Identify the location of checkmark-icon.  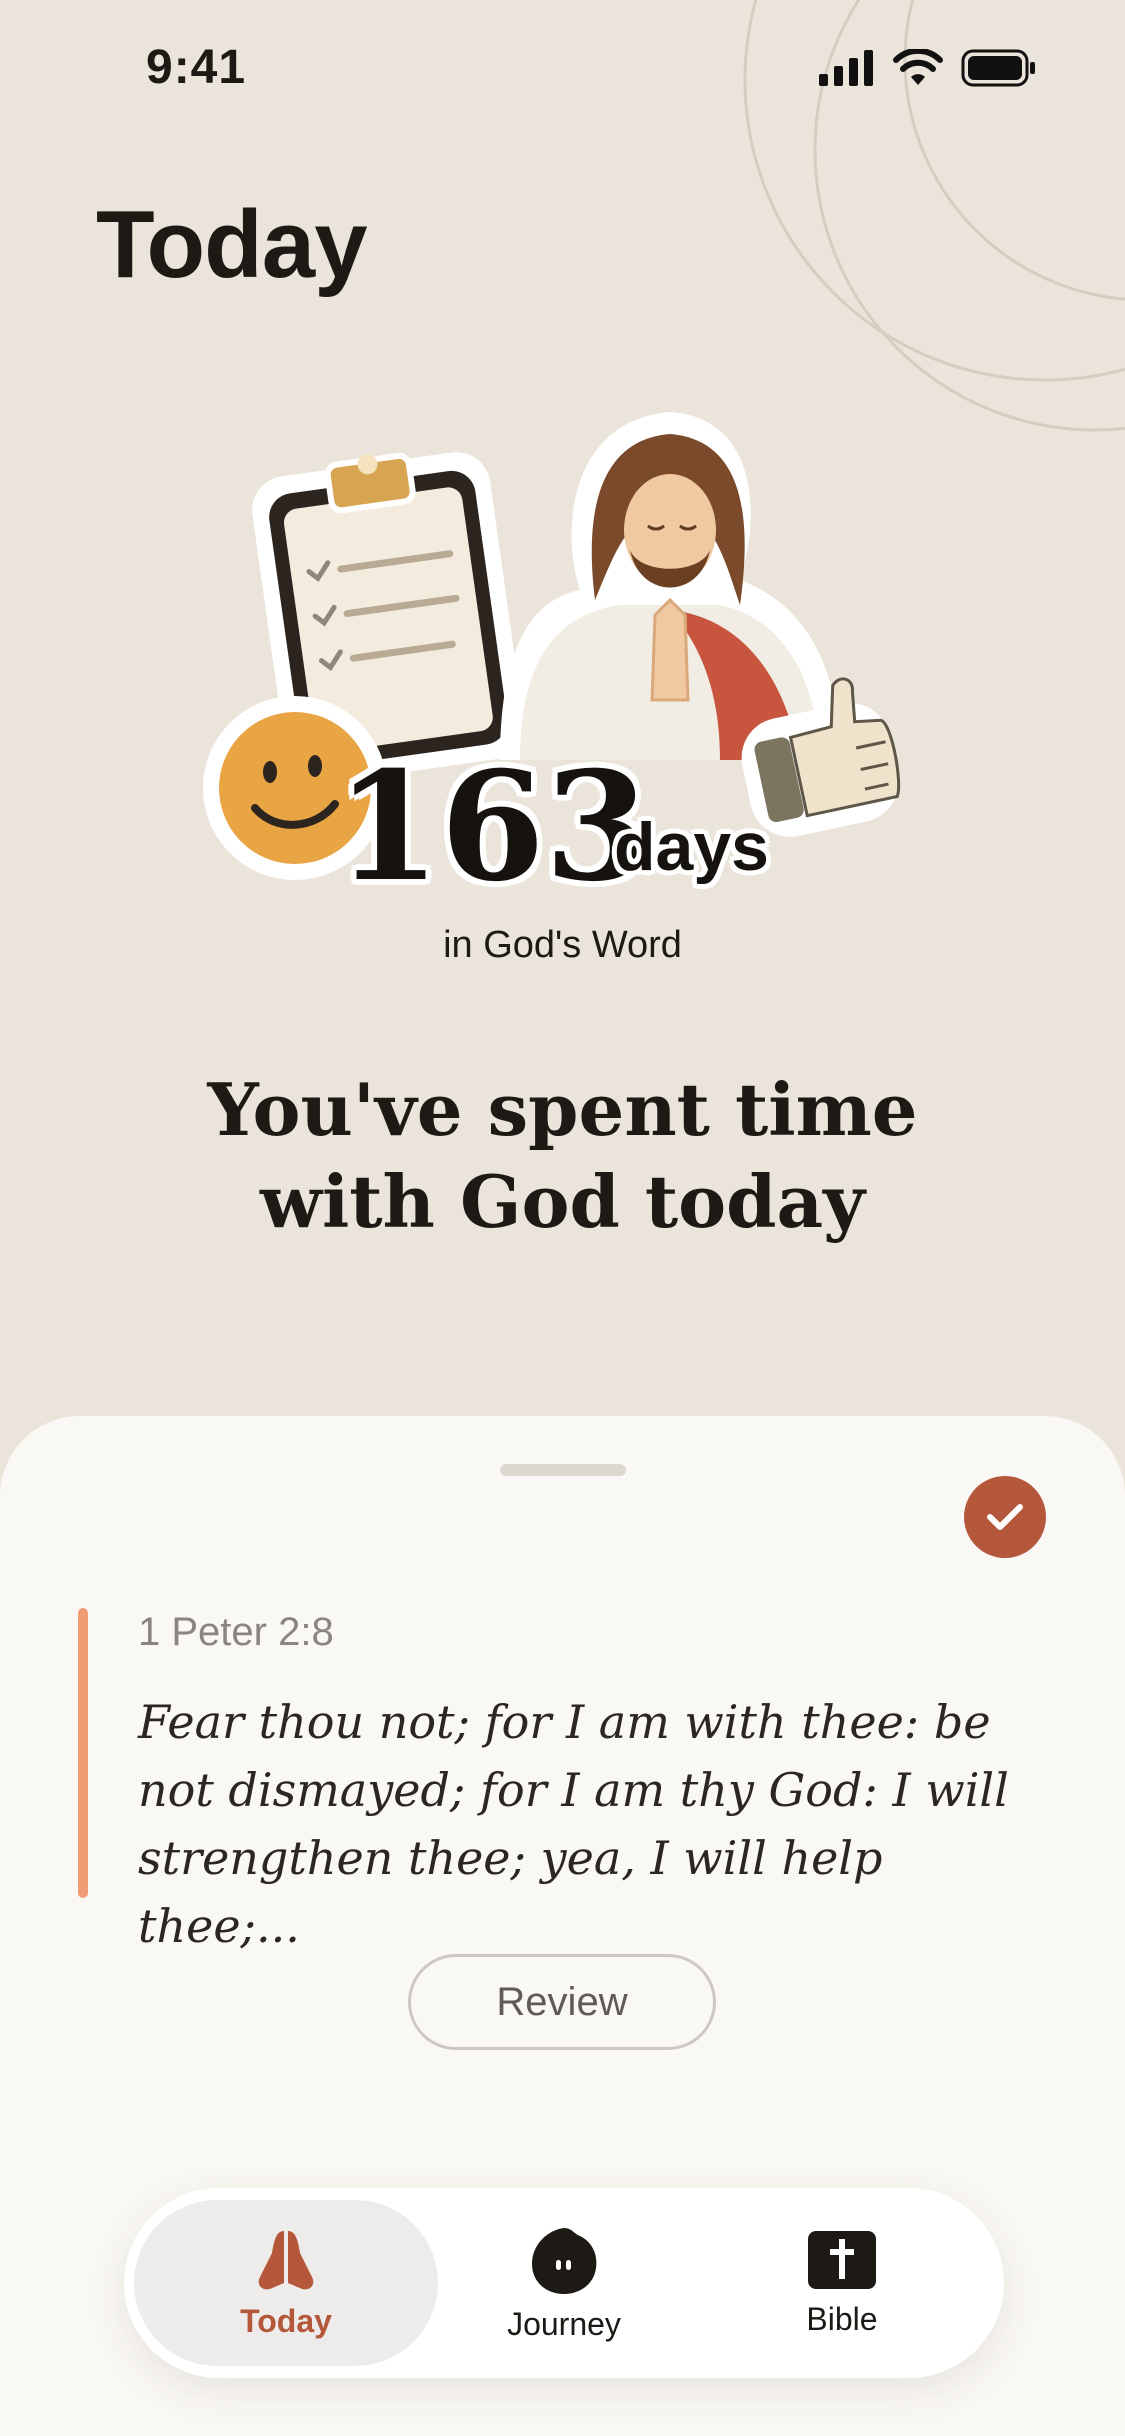
(1005, 1517).